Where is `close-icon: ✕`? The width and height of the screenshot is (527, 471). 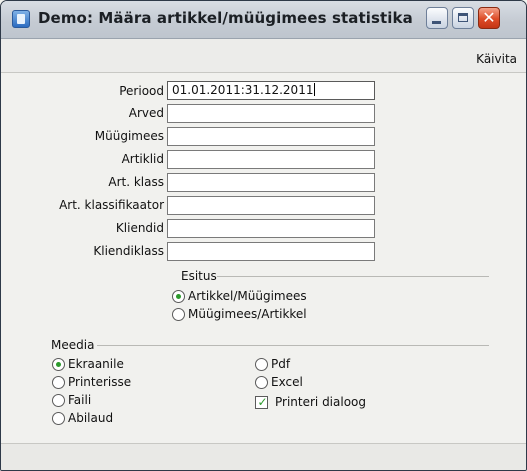 close-icon: ✕ is located at coordinates (489, 17).